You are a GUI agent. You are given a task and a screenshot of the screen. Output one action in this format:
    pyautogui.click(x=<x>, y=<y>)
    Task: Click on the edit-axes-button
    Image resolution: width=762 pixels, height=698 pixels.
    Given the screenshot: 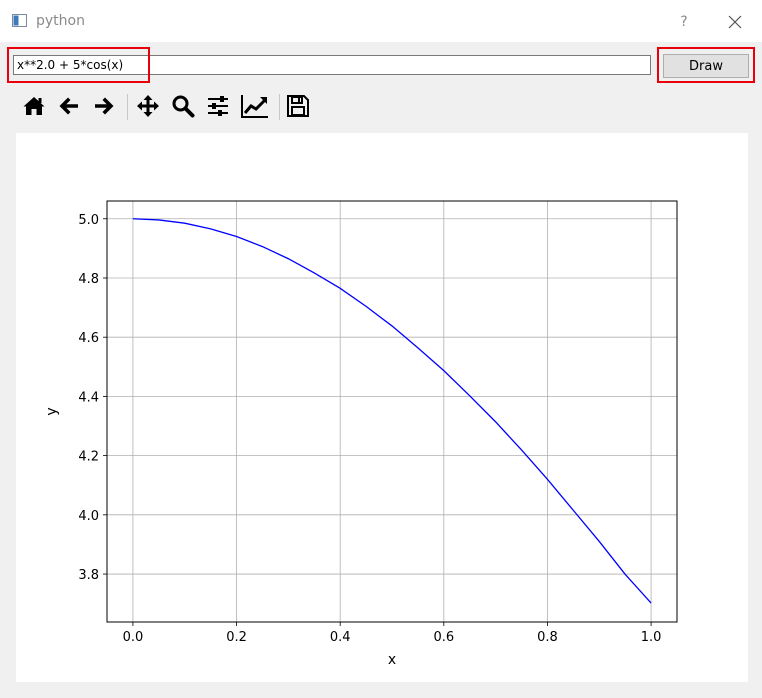 What is the action you would take?
    pyautogui.click(x=253, y=106)
    